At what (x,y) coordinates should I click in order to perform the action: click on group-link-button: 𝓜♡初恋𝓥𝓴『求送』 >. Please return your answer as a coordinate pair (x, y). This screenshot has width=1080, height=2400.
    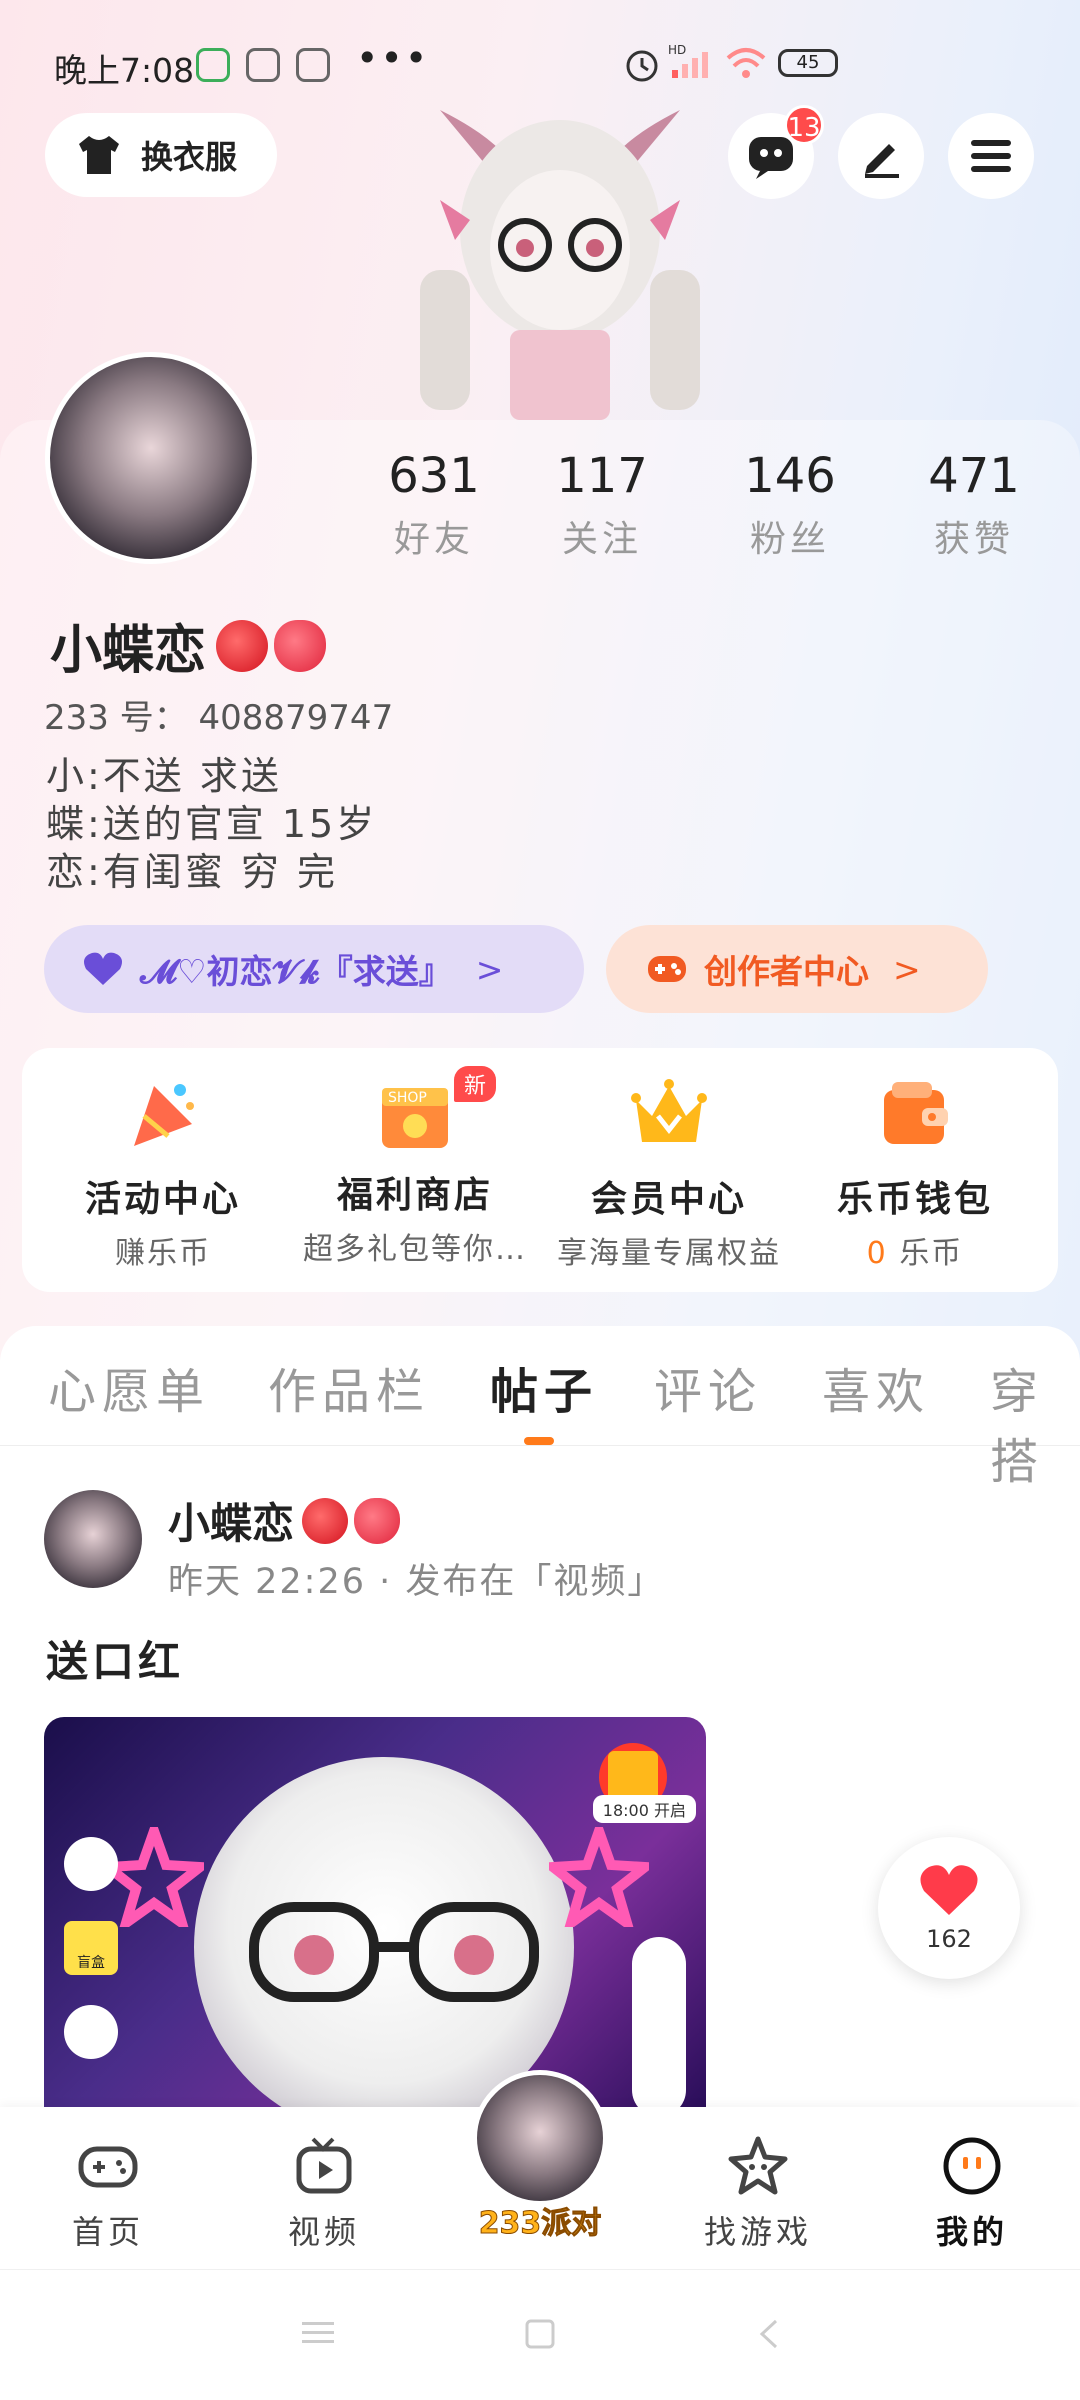
    Looking at the image, I should click on (314, 969).